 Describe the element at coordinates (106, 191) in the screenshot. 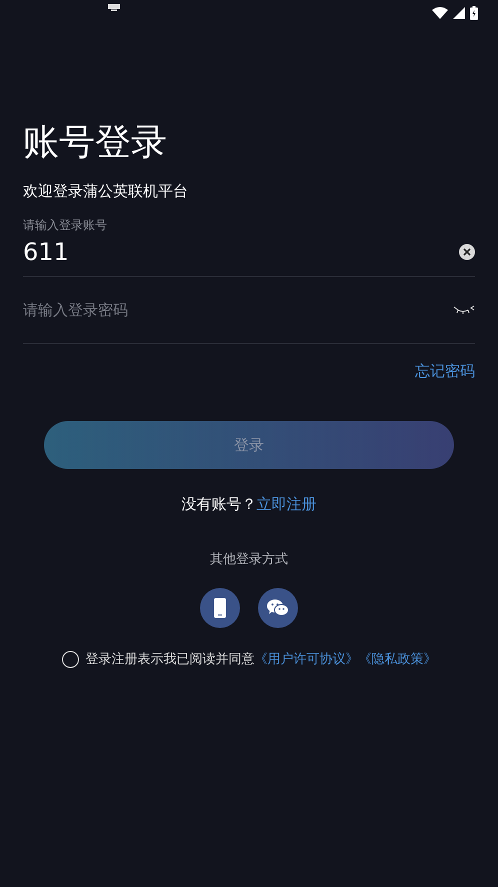

I see `welcome-text: 欢迎登录蒲公英联机平台` at that location.